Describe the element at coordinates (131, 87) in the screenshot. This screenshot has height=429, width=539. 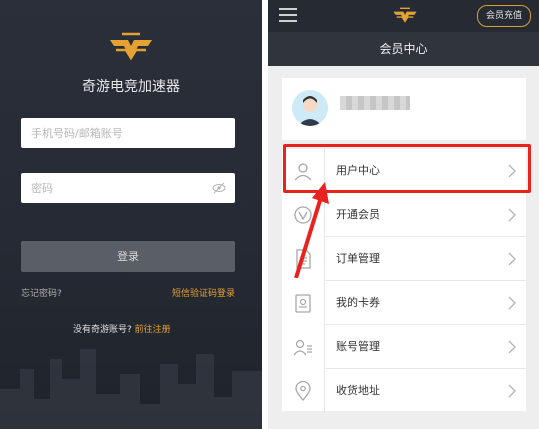
I see `app-name: 奇游电竞加速器` at that location.